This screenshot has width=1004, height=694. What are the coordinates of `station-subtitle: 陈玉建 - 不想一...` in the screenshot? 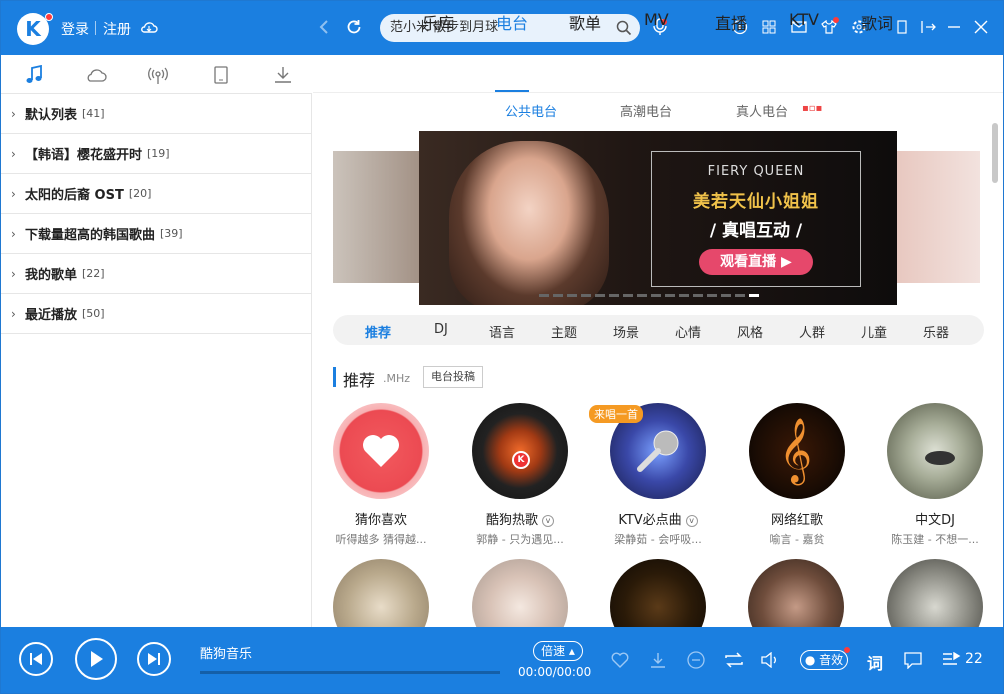 It's located at (935, 539).